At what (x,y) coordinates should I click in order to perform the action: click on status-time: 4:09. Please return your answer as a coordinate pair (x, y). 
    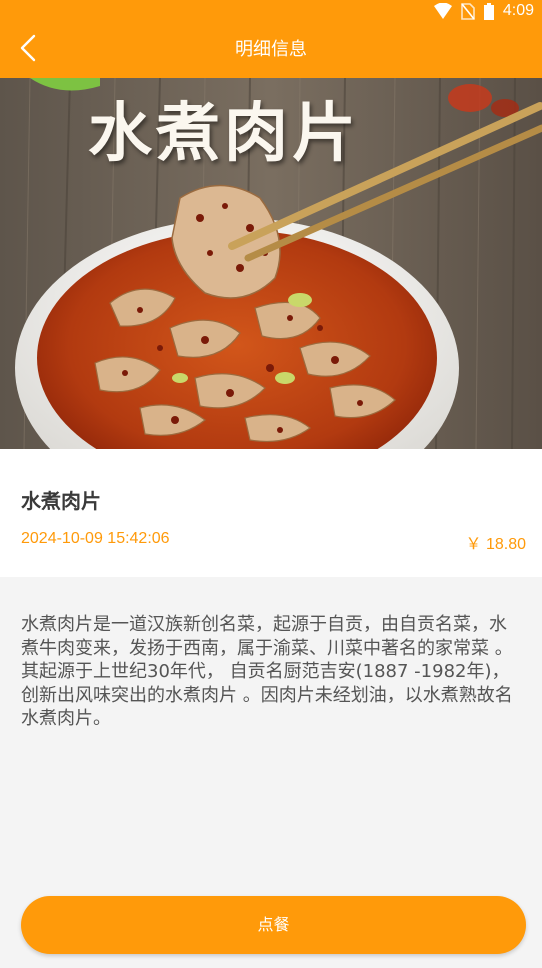
    Looking at the image, I should click on (518, 10).